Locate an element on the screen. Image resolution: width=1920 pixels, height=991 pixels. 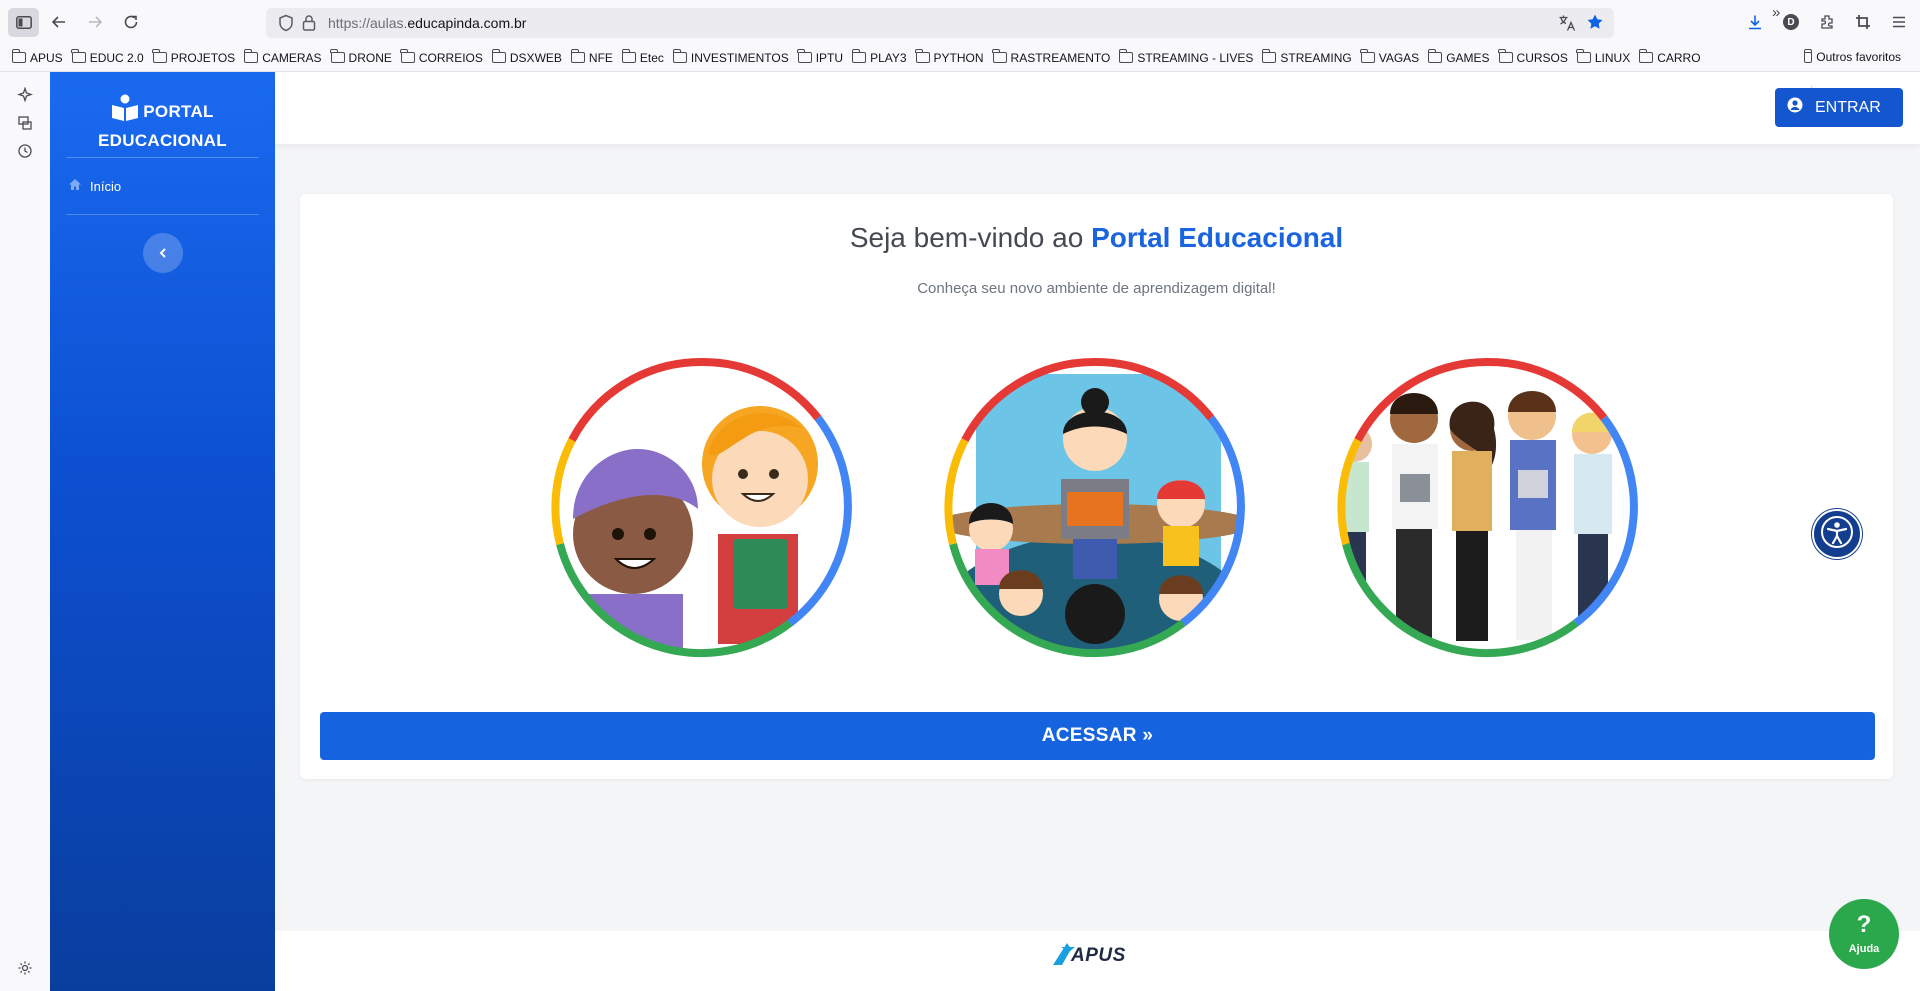
bookmark-folder: IPTU is located at coordinates (820, 57).